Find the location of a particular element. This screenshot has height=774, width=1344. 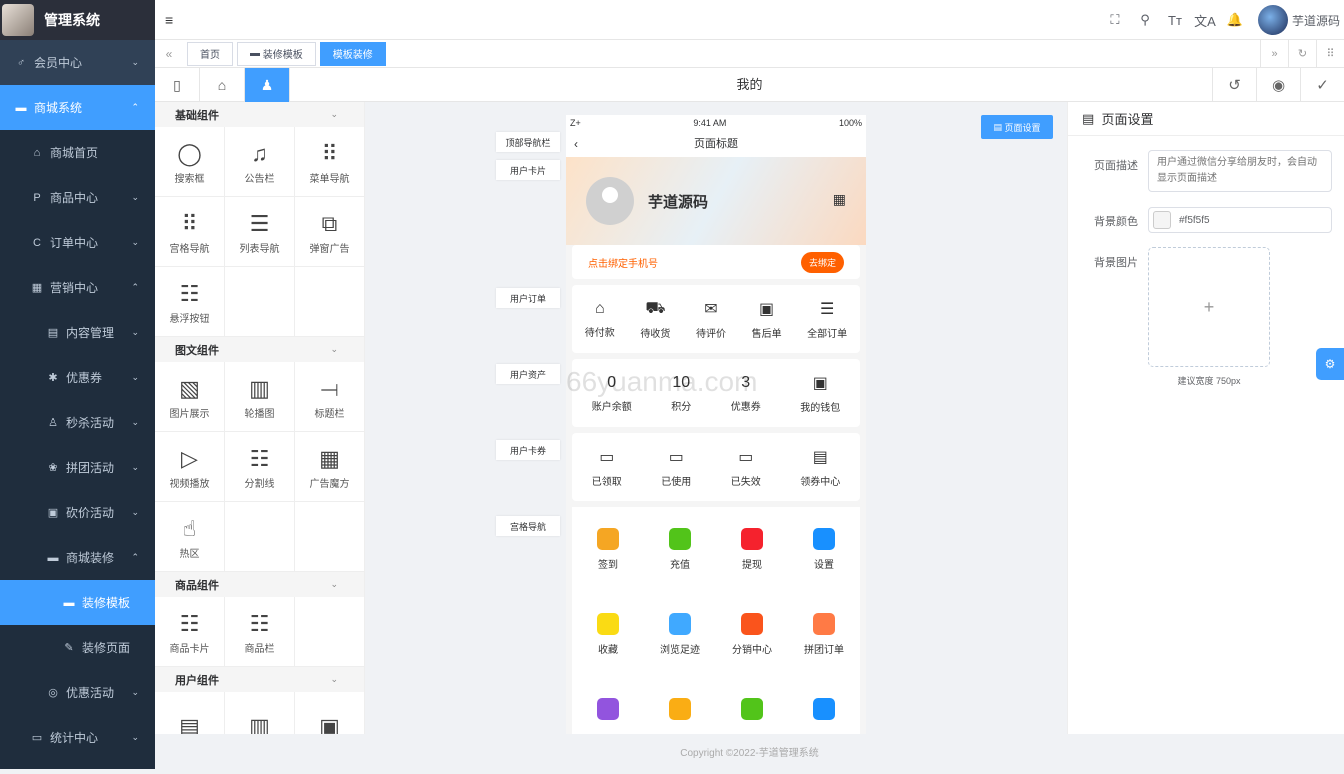

toolbar-icon: Tт is located at coordinates (1175, 20).